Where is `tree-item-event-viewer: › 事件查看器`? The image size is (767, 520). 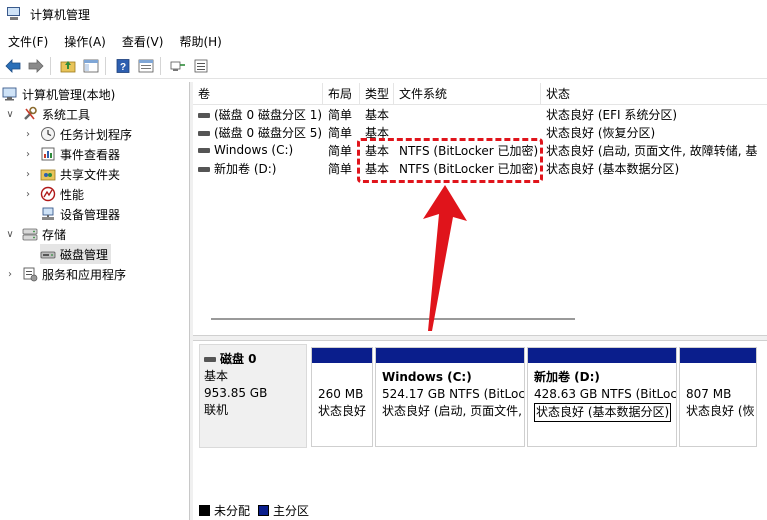
tree-item-event-viewer: › 事件查看器 is located at coordinates (71, 154).